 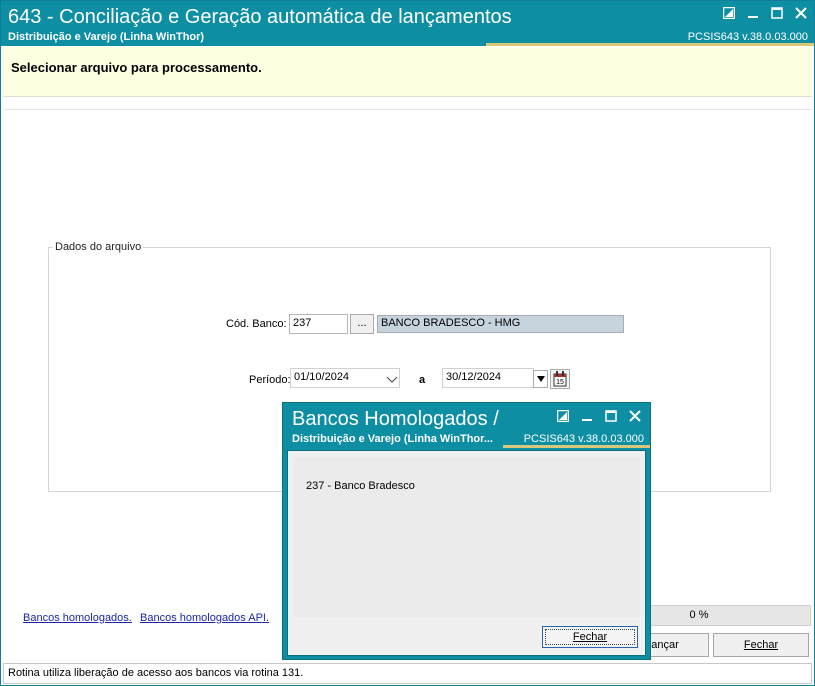 I want to click on dialog-close-icon, so click(x=635, y=416).